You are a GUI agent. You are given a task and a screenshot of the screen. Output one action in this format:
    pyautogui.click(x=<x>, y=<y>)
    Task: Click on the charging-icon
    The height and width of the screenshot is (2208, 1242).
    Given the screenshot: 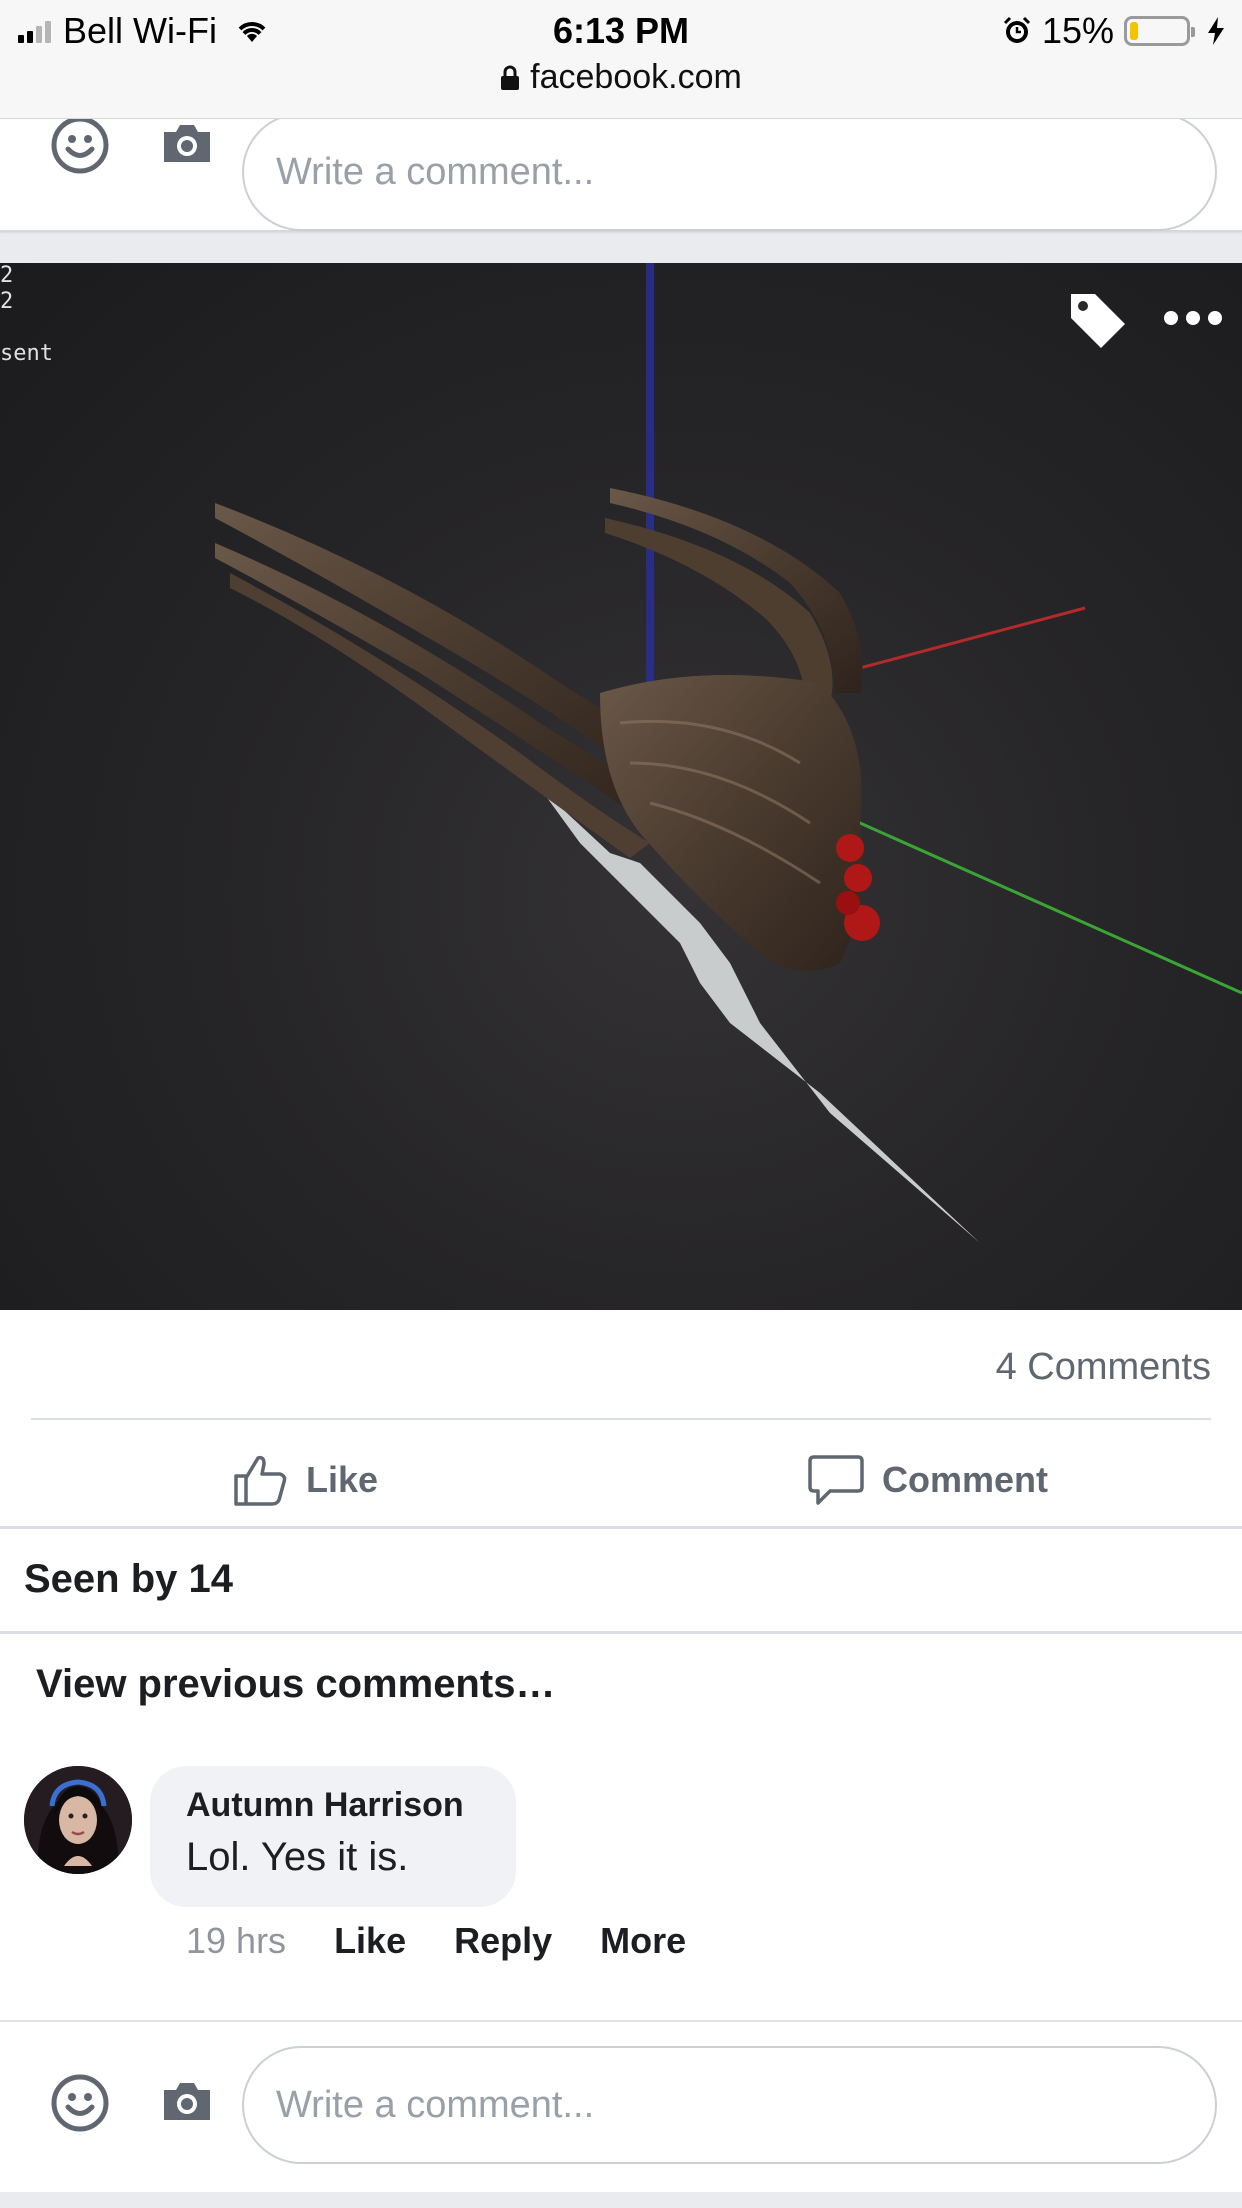 What is the action you would take?
    pyautogui.click(x=1216, y=31)
    